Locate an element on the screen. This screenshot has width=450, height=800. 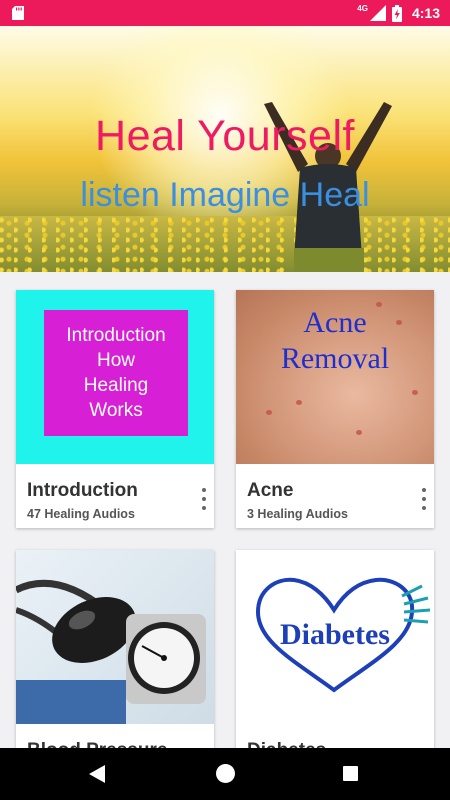
card-subtitle: 3 Healing Audios is located at coordinates (297, 514).